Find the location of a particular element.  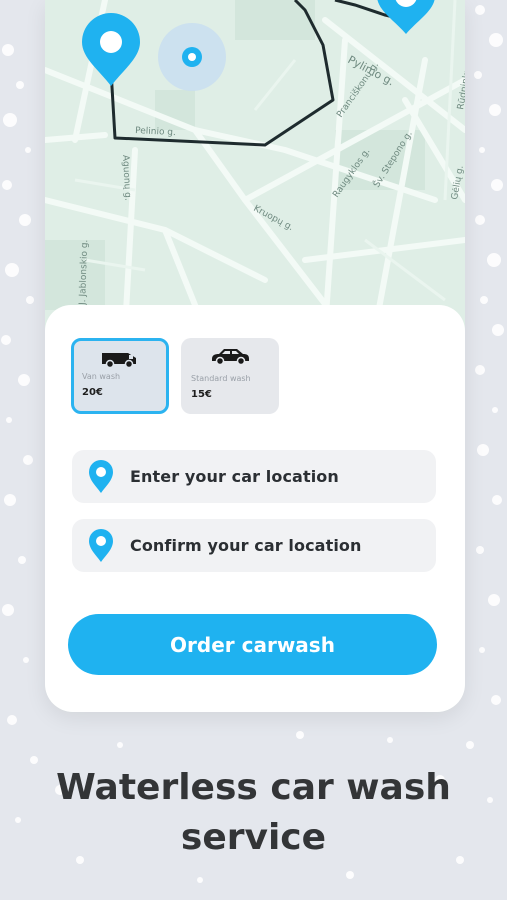

option-price: 15€ is located at coordinates (201, 394).